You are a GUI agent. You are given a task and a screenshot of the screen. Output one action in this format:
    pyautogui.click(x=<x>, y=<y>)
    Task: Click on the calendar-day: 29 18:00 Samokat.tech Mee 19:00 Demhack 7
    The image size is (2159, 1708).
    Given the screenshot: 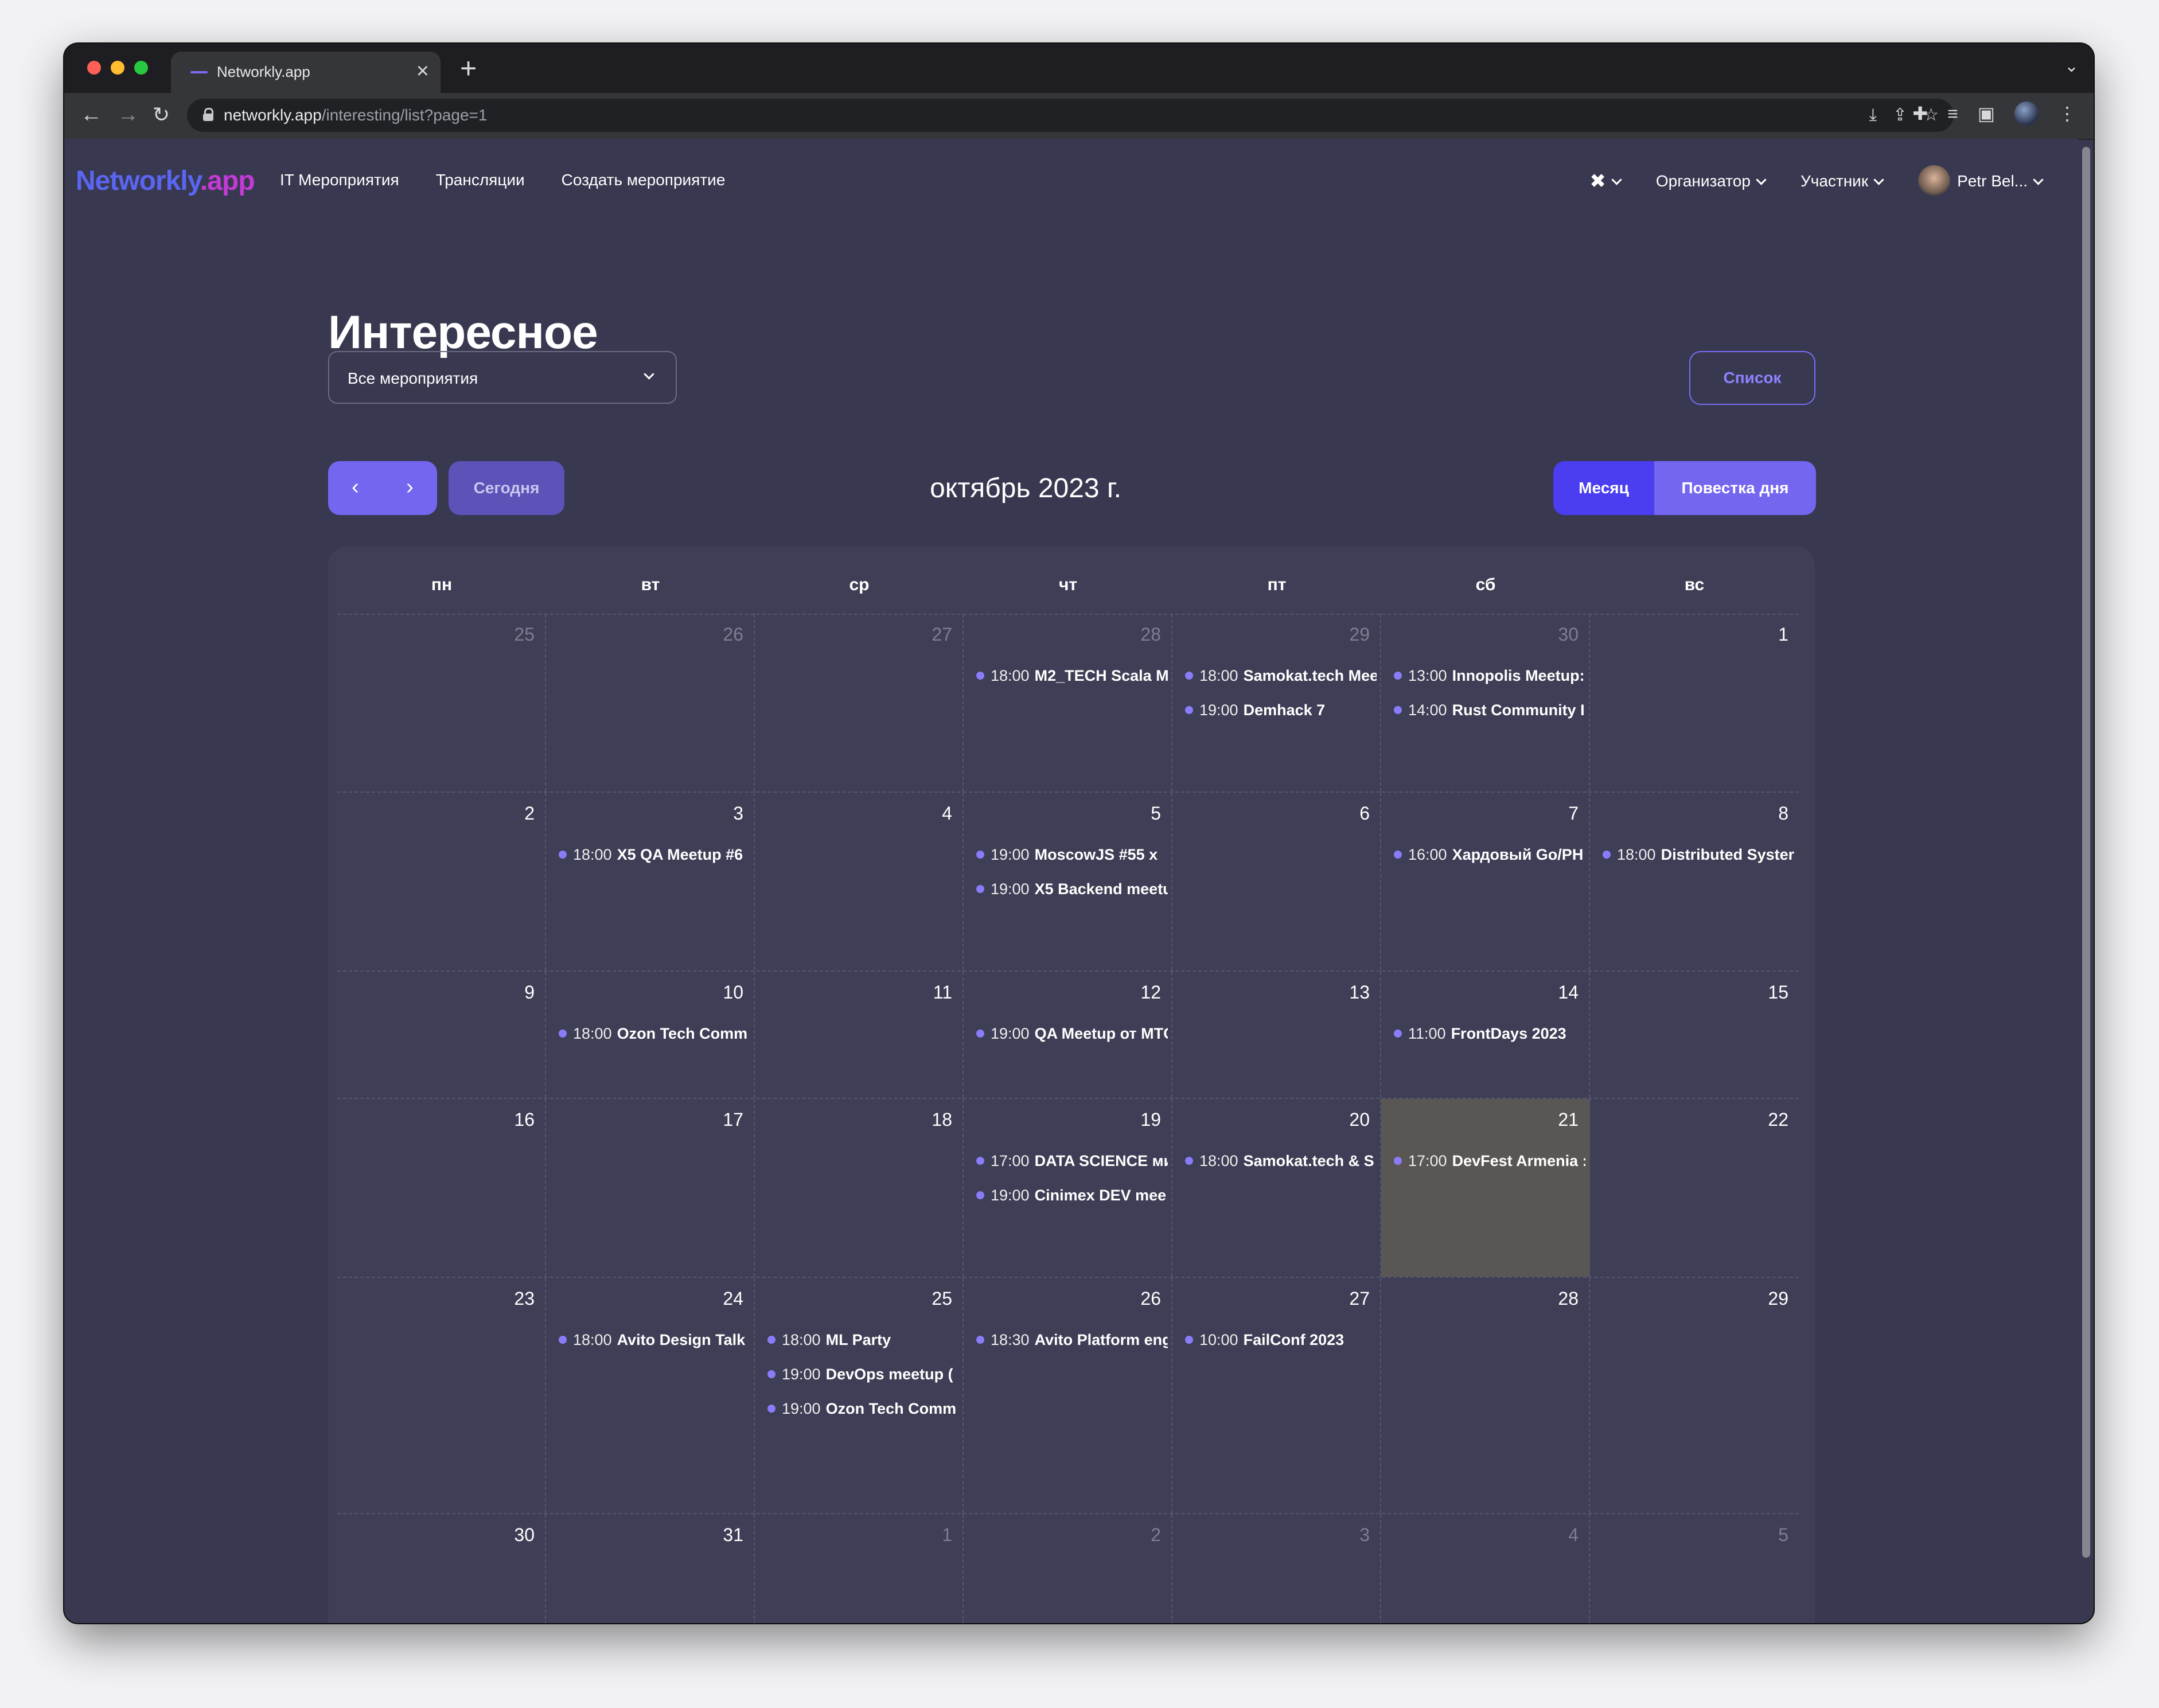 What is the action you would take?
    pyautogui.click(x=1276, y=703)
    